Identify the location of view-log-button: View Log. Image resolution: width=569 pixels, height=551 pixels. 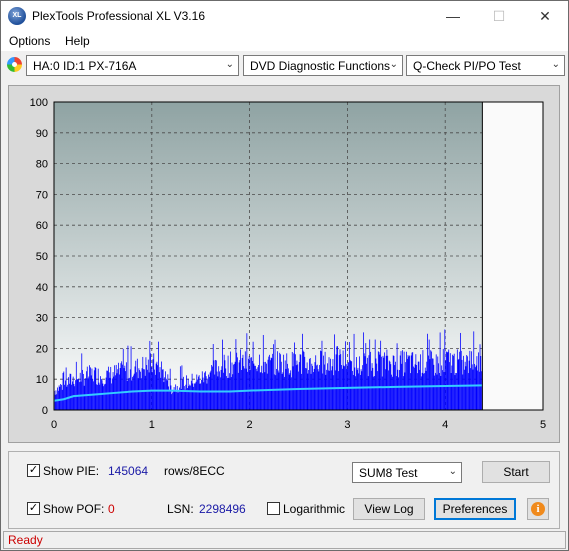
(389, 509).